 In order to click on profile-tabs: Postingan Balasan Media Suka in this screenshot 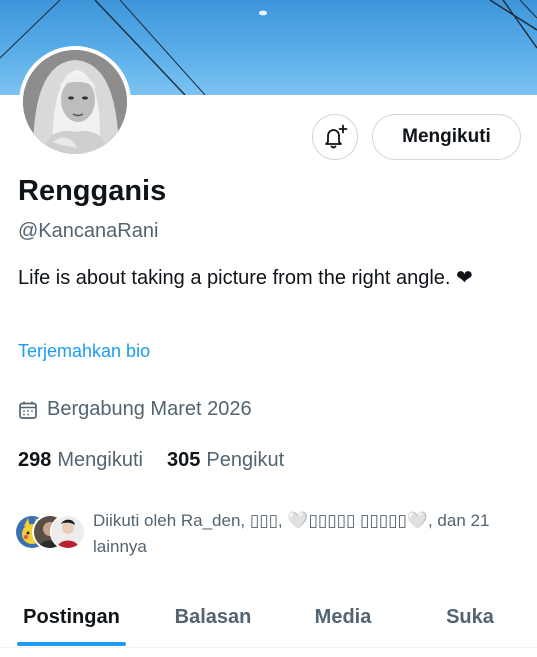, I will do `click(268, 618)`.